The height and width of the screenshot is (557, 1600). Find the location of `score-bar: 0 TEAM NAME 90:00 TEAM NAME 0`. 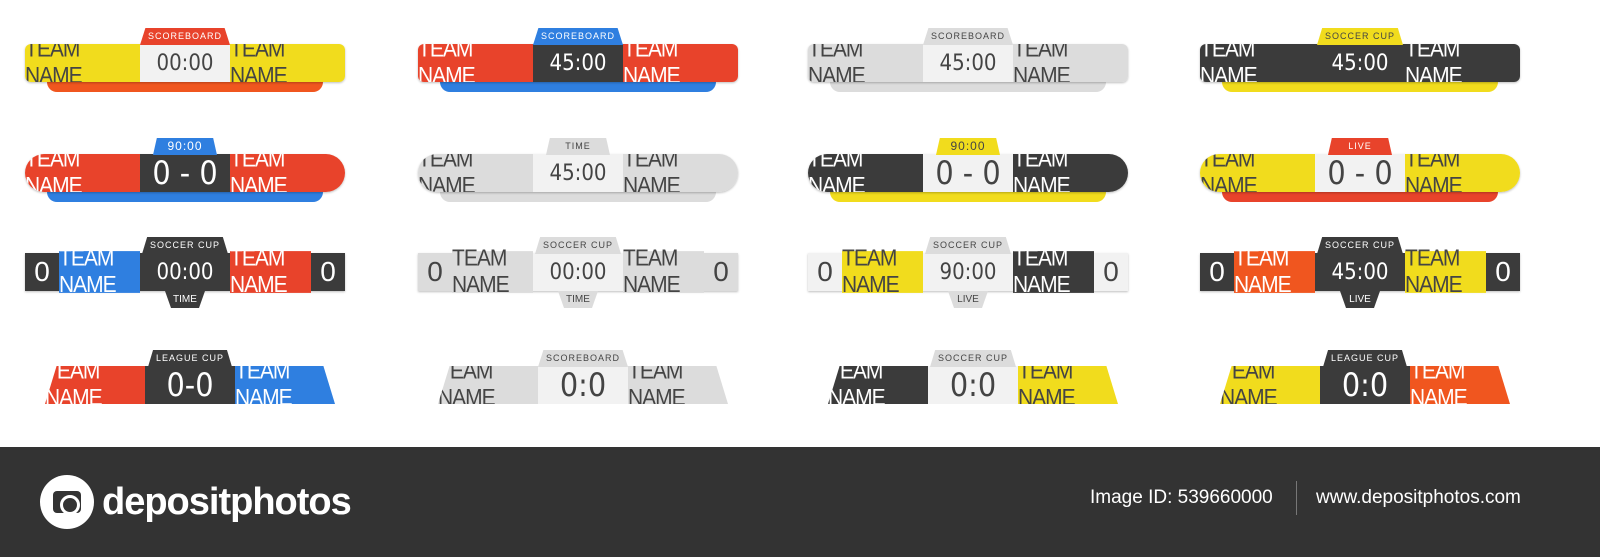

score-bar: 0 TEAM NAME 90:00 TEAM NAME 0 is located at coordinates (968, 271).